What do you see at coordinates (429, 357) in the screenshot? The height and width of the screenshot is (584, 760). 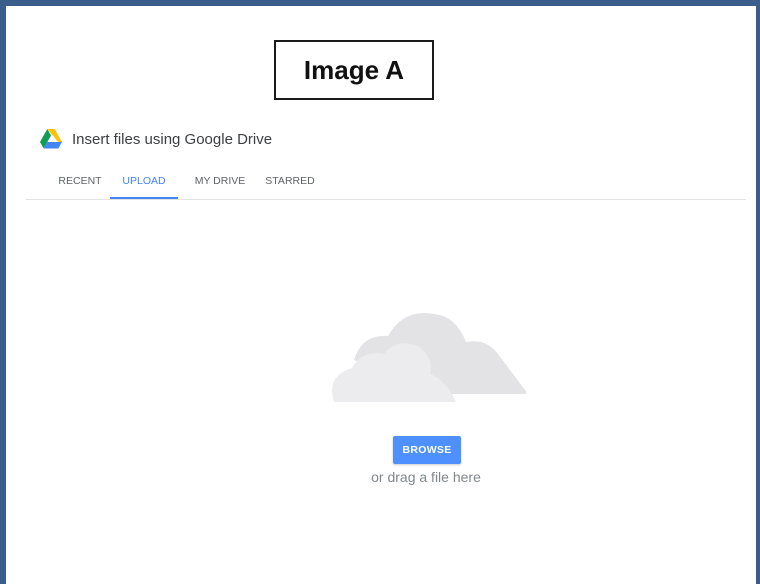 I see `cloud-icon` at bounding box center [429, 357].